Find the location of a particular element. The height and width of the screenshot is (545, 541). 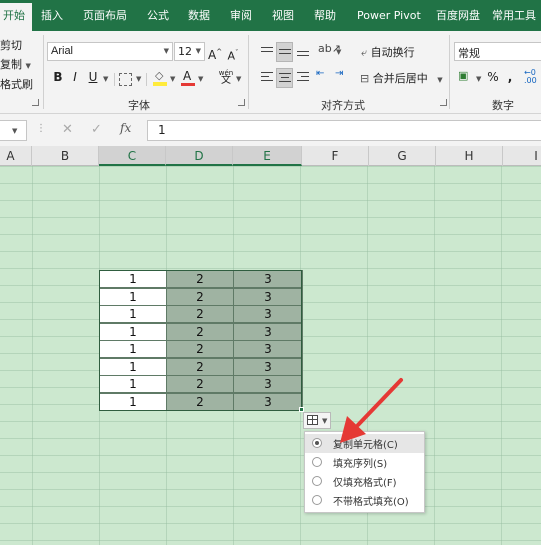

tab-view: 视图 is located at coordinates (283, 15).